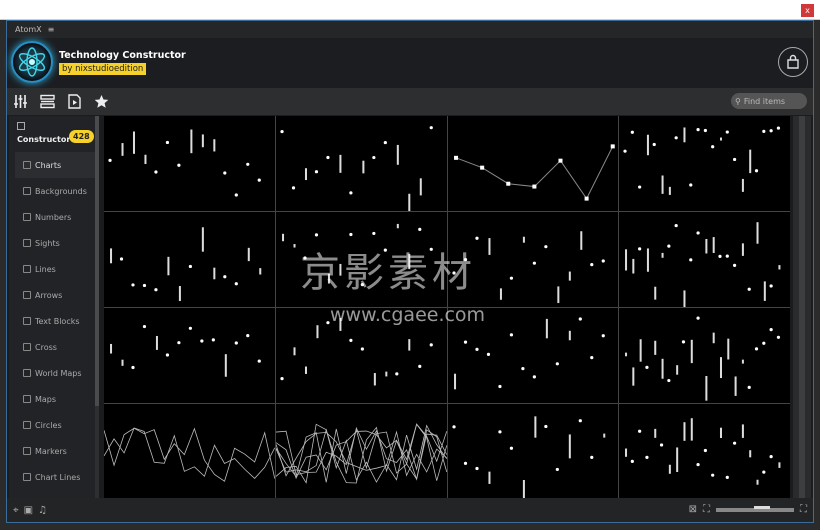  Describe the element at coordinates (97, 307) in the screenshot. I see `sidebar-scrollbar` at that location.